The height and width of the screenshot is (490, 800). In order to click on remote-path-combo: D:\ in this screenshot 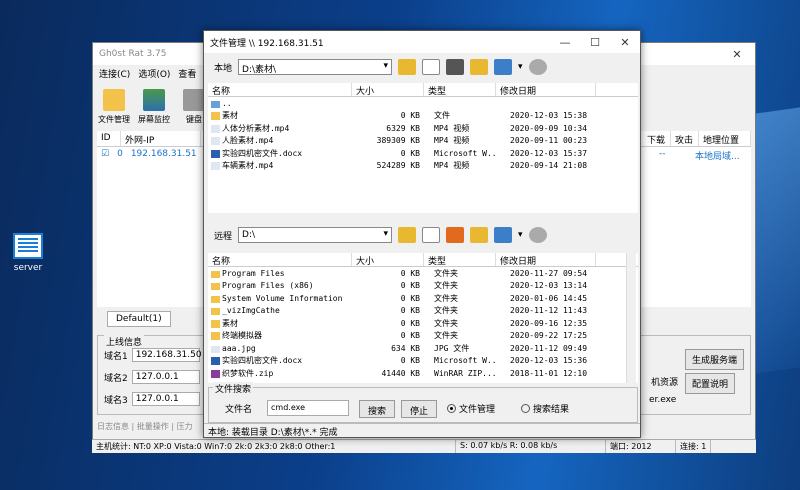, I will do `click(315, 235)`.